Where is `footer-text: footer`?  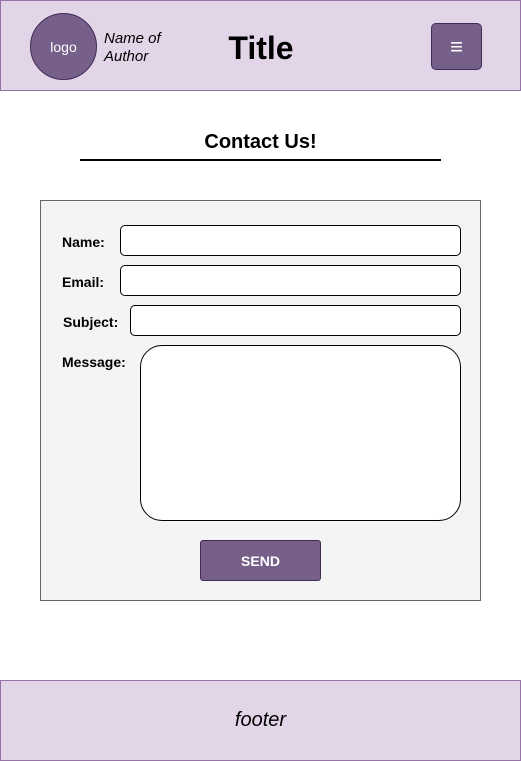
footer-text: footer is located at coordinates (260, 720).